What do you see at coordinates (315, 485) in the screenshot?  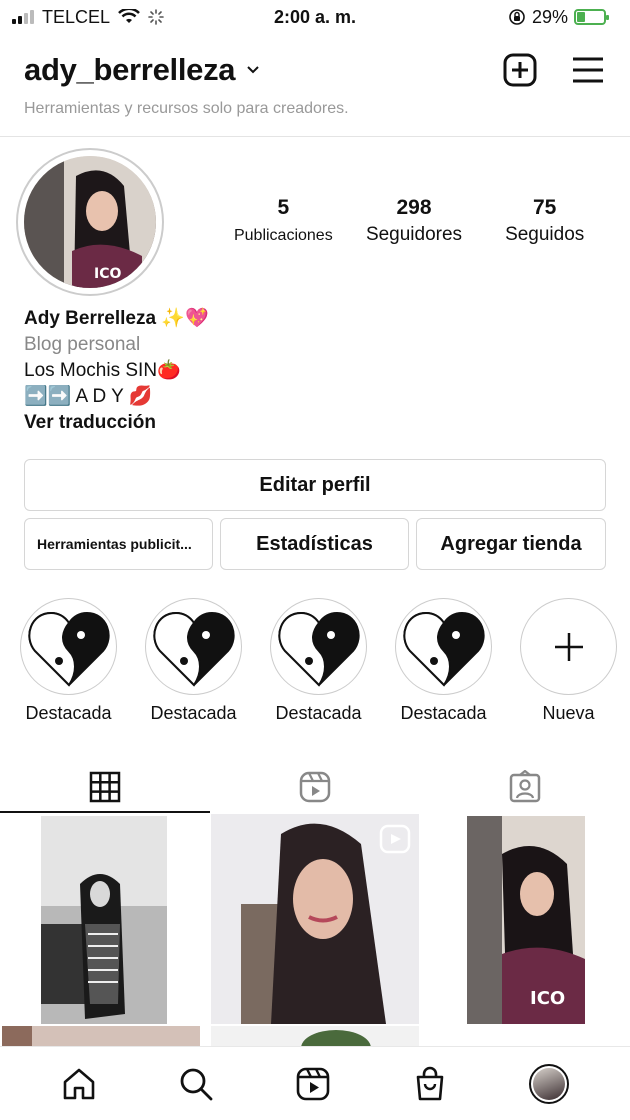 I see `edit-profile-button: Editar perfil` at bounding box center [315, 485].